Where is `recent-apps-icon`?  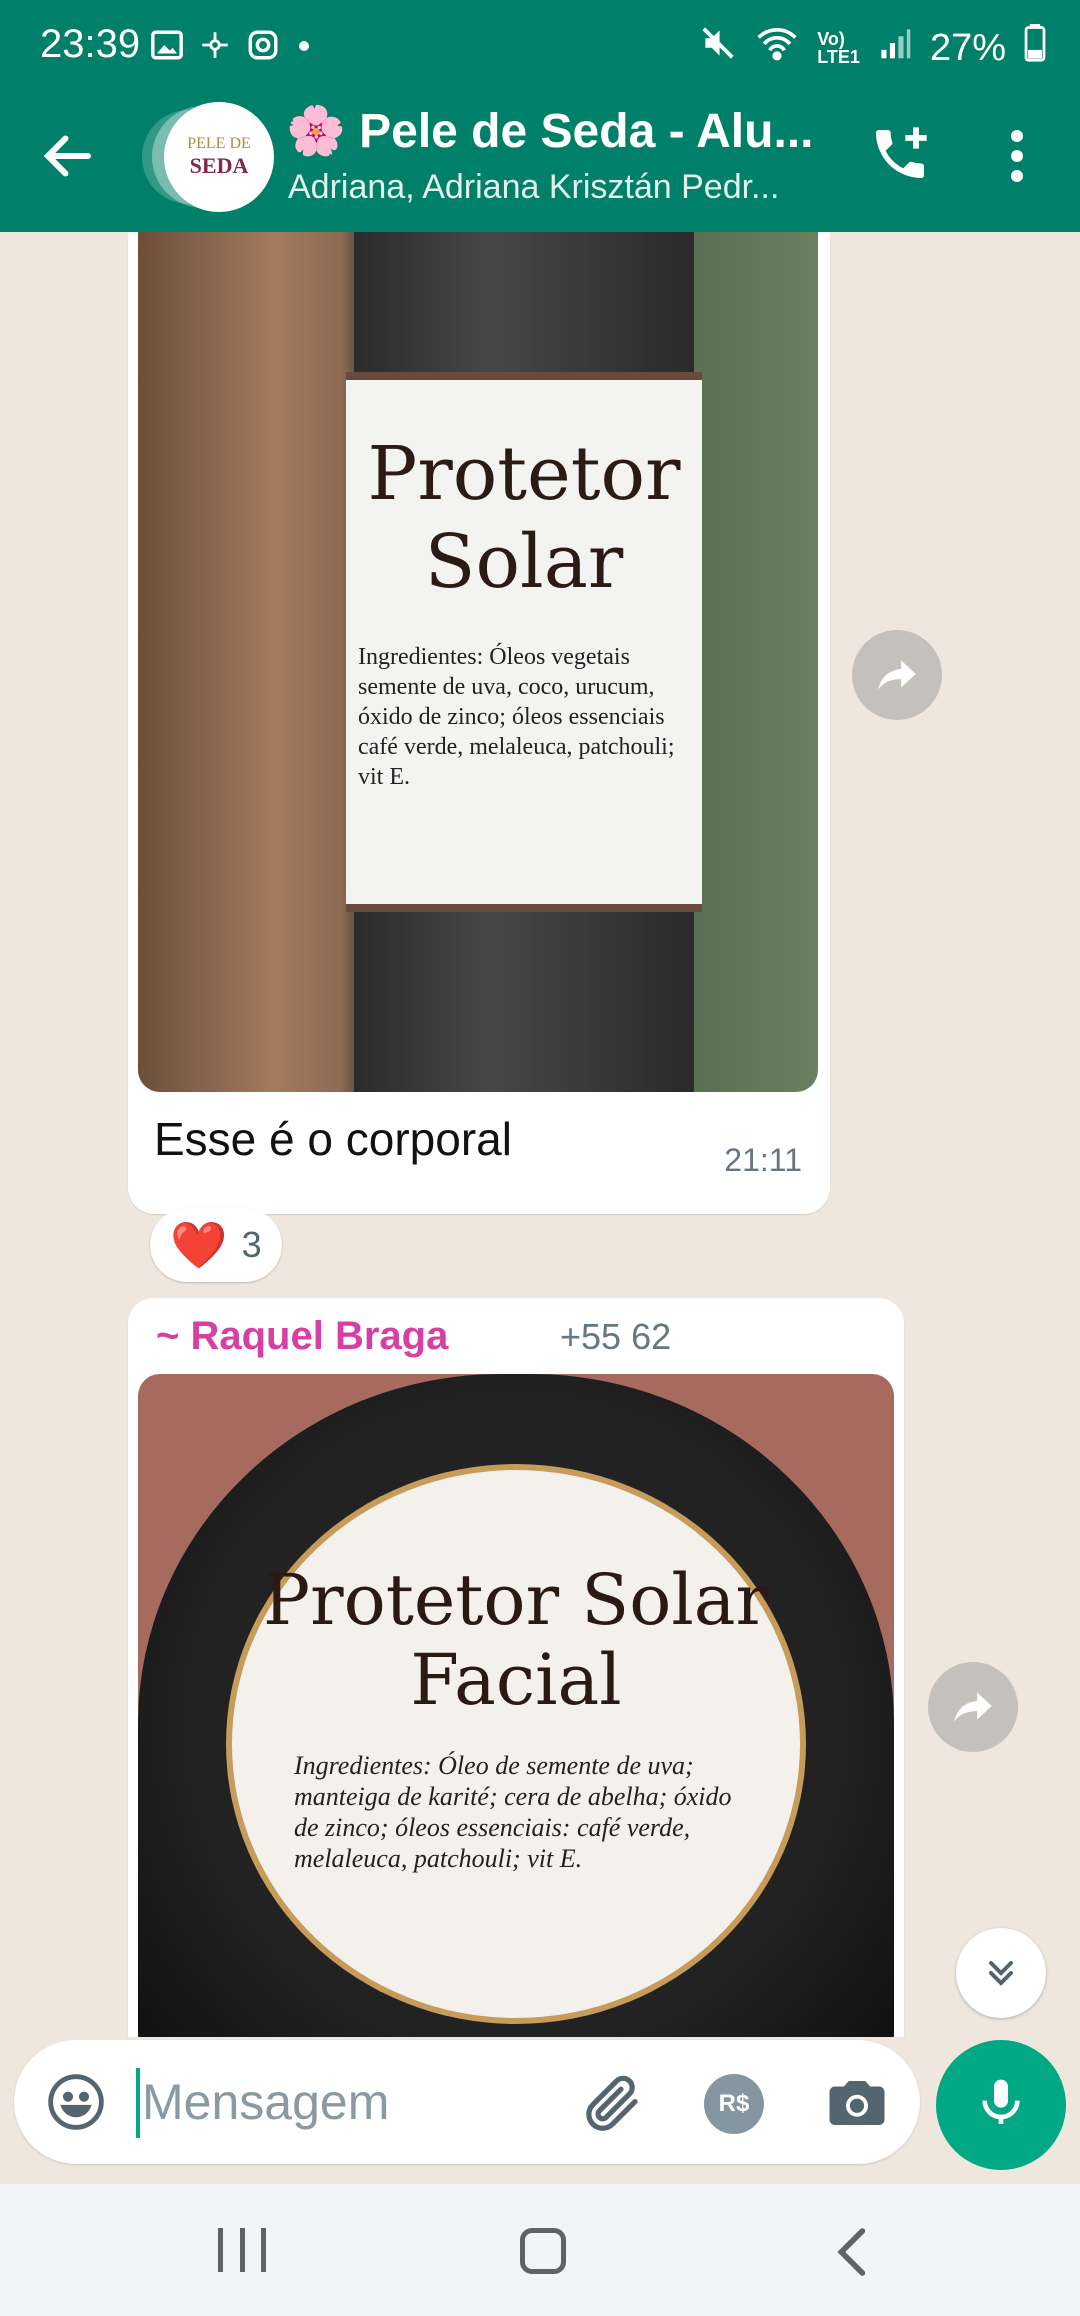
recent-apps-icon is located at coordinates (242, 2252).